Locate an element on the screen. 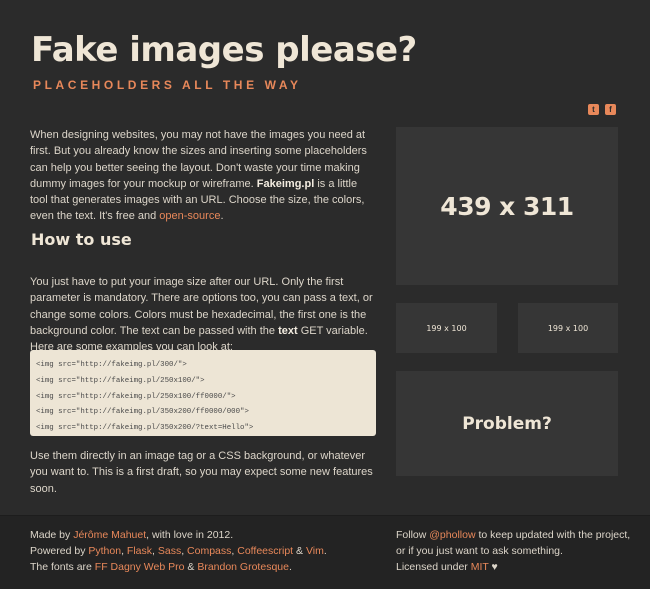 This screenshot has height=589, width=650. twitter-icon: t is located at coordinates (593, 109).